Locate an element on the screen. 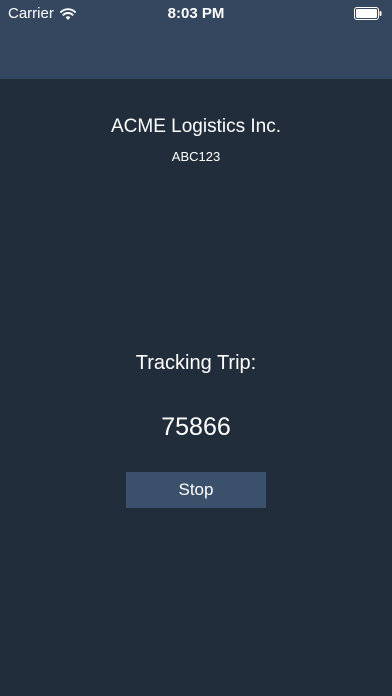  company-code: ABC123 is located at coordinates (196, 156).